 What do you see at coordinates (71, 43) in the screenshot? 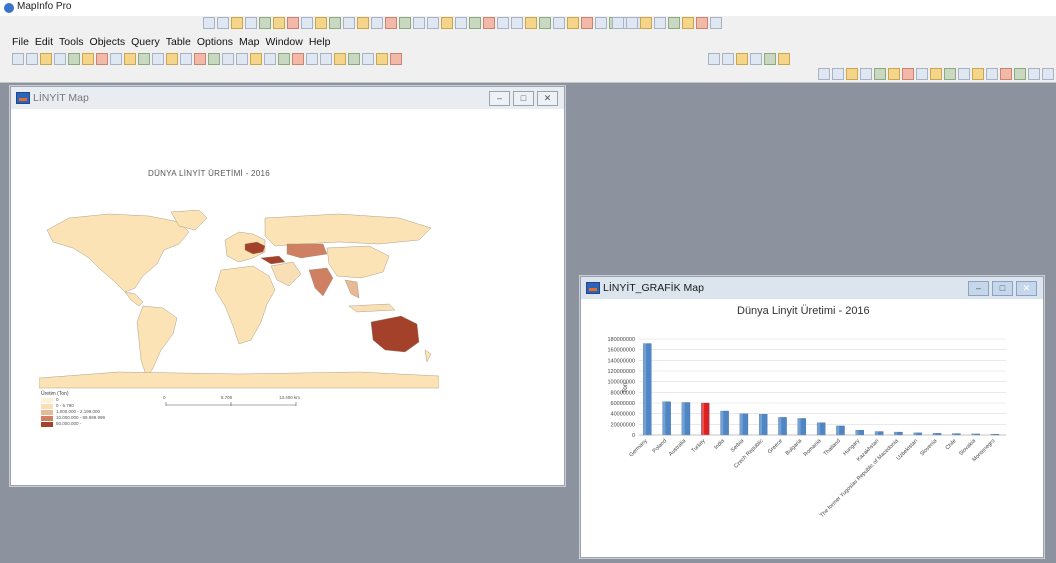
I see `menu-tools: Tools` at bounding box center [71, 43].